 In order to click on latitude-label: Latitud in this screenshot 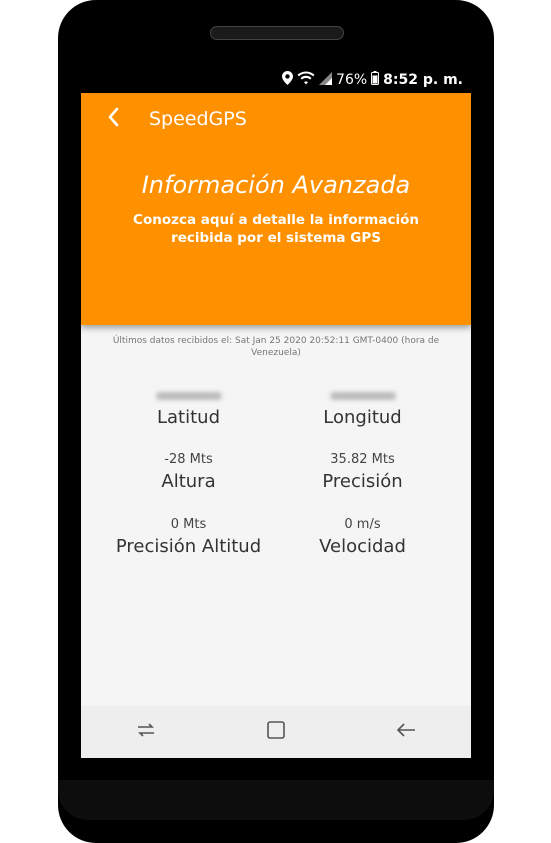, I will do `click(188, 417)`.